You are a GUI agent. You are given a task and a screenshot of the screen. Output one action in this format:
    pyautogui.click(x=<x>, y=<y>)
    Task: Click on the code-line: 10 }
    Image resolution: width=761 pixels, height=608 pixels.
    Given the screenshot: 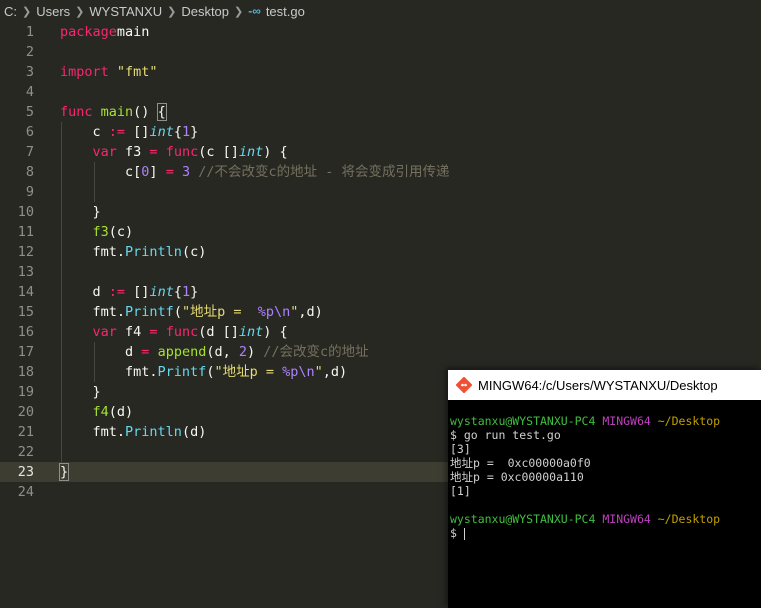 What is the action you would take?
    pyautogui.click(x=380, y=212)
    